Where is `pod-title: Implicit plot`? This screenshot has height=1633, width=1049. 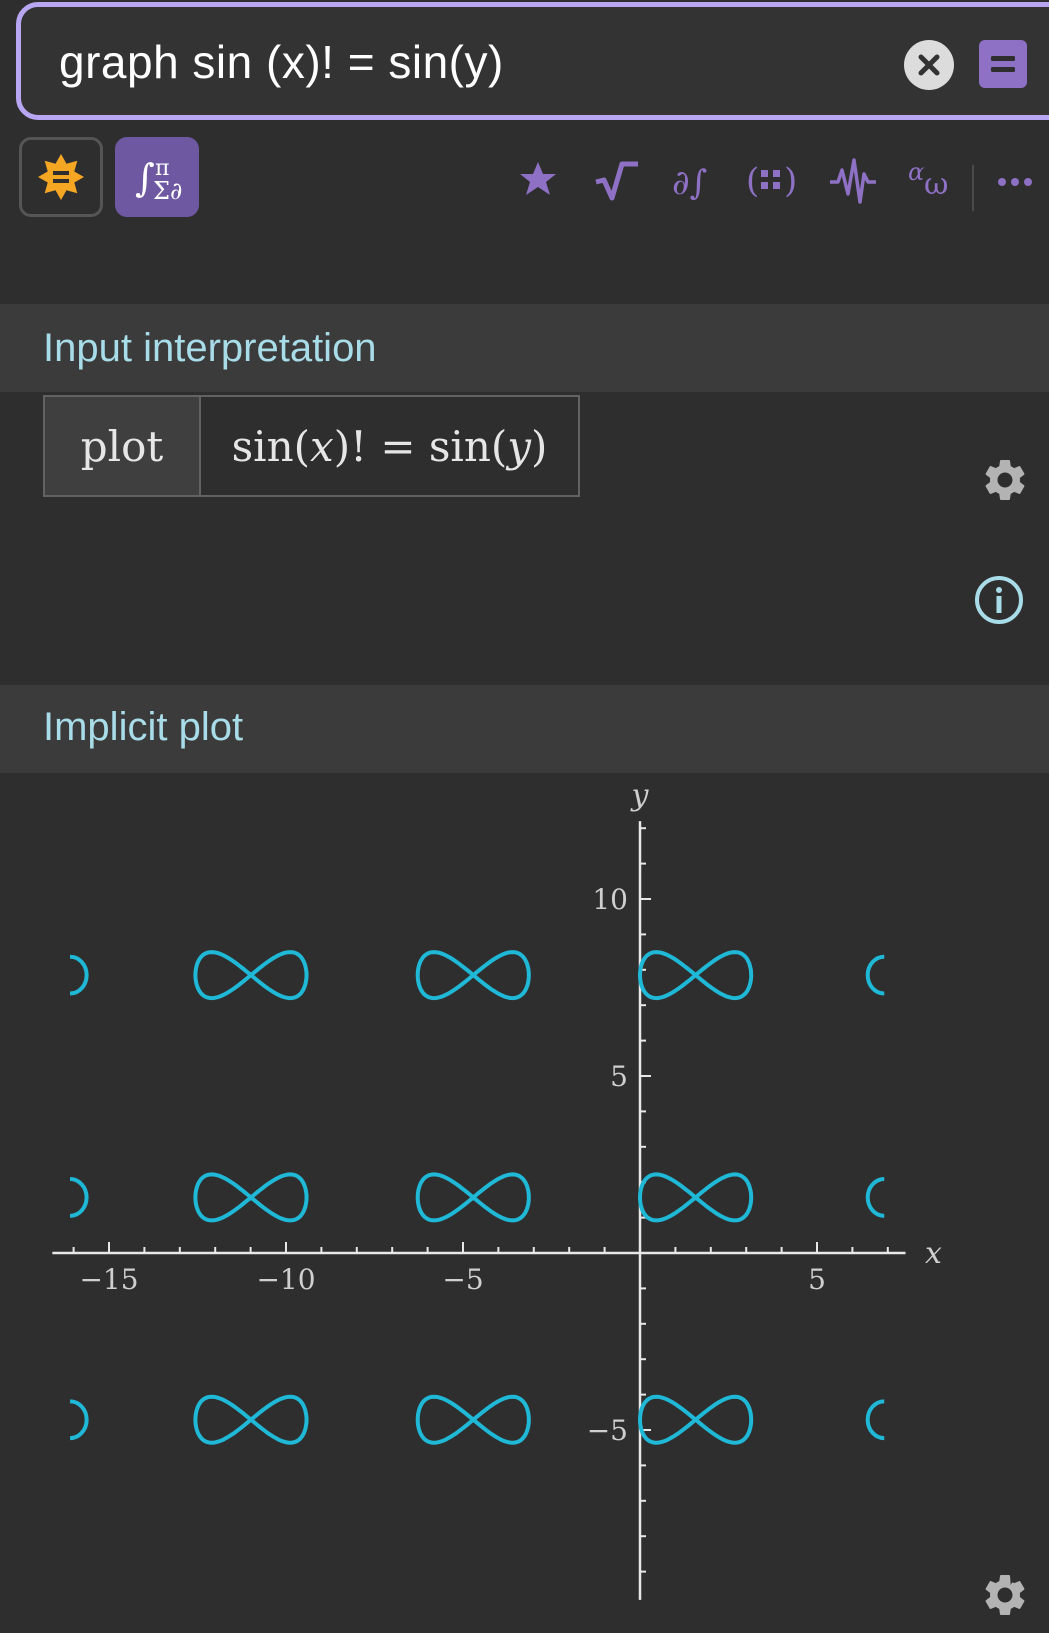 pod-title: Implicit plot is located at coordinates (143, 727).